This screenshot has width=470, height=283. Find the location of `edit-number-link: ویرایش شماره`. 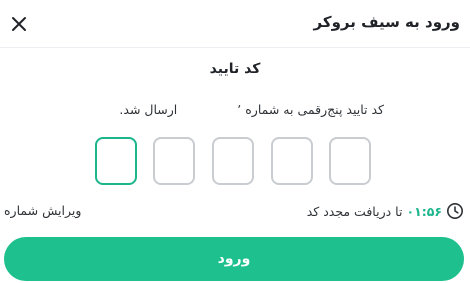

edit-number-link: ویرایش شماره is located at coordinates (42, 210).